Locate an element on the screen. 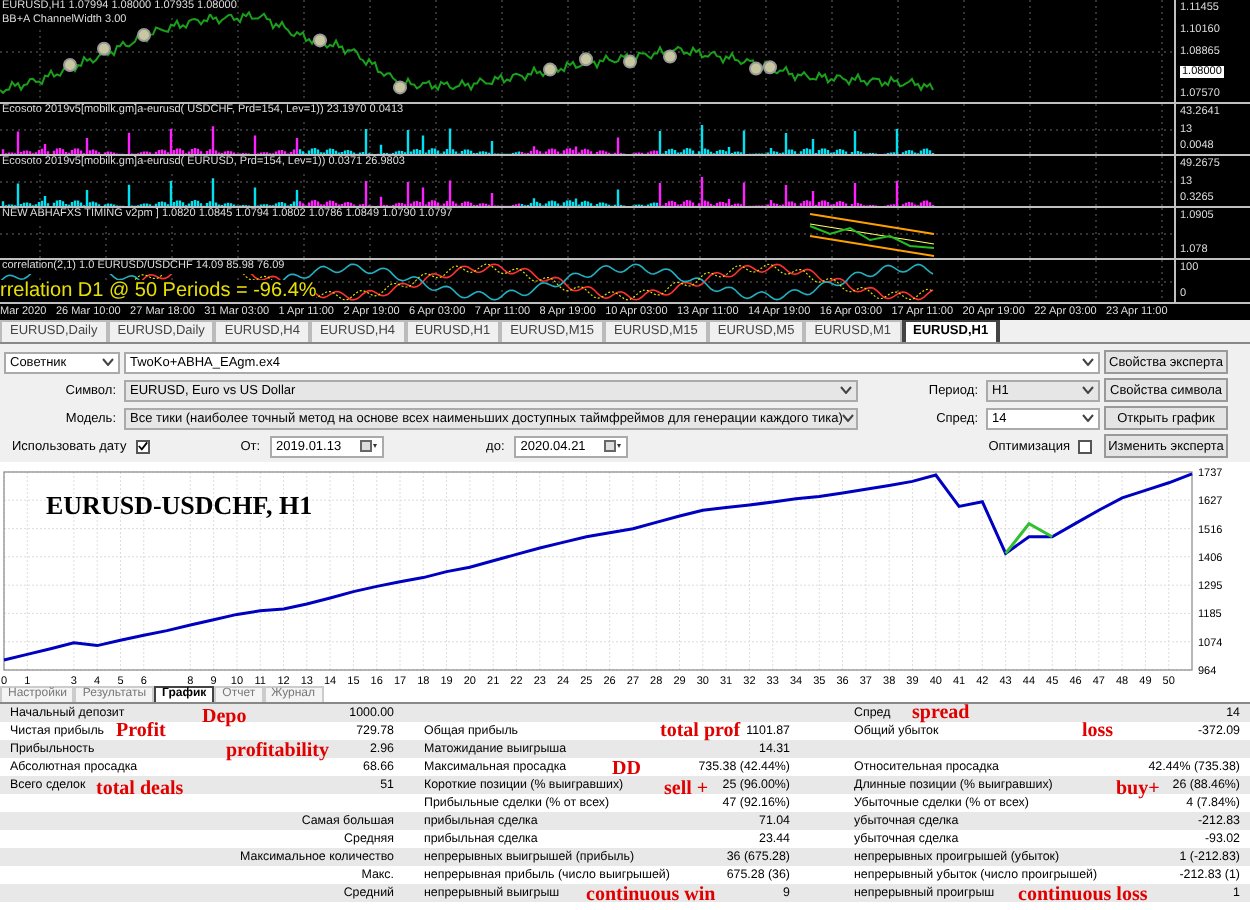  annotation: continuous win is located at coordinates (651, 895).